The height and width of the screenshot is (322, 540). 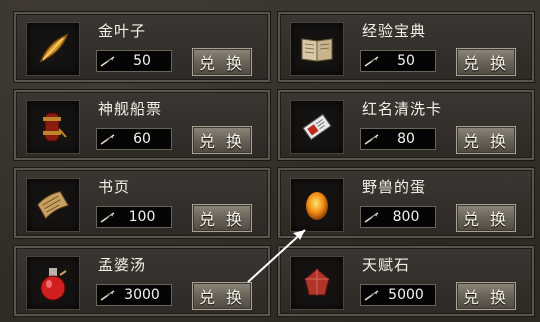 I want to click on book-page-icon, so click(x=53, y=205).